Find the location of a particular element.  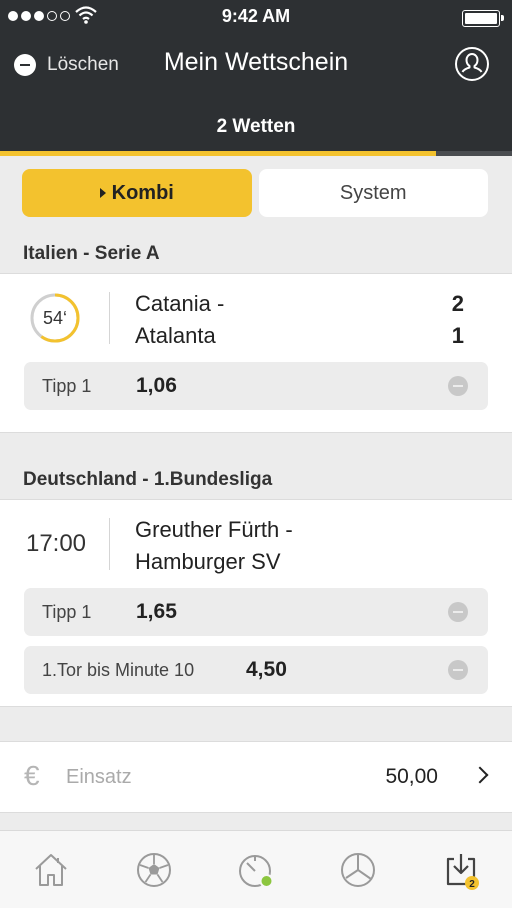

top-bar: Löschen Mein Wettschein is located at coordinates (256, 66).